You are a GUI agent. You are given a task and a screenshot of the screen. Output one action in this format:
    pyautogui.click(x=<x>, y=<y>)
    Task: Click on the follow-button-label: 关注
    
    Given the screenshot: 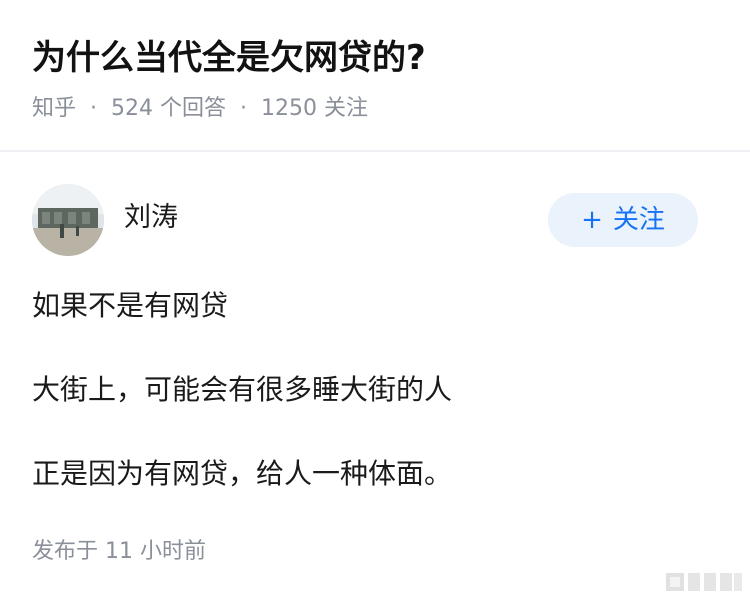 What is the action you would take?
    pyautogui.click(x=638, y=220)
    